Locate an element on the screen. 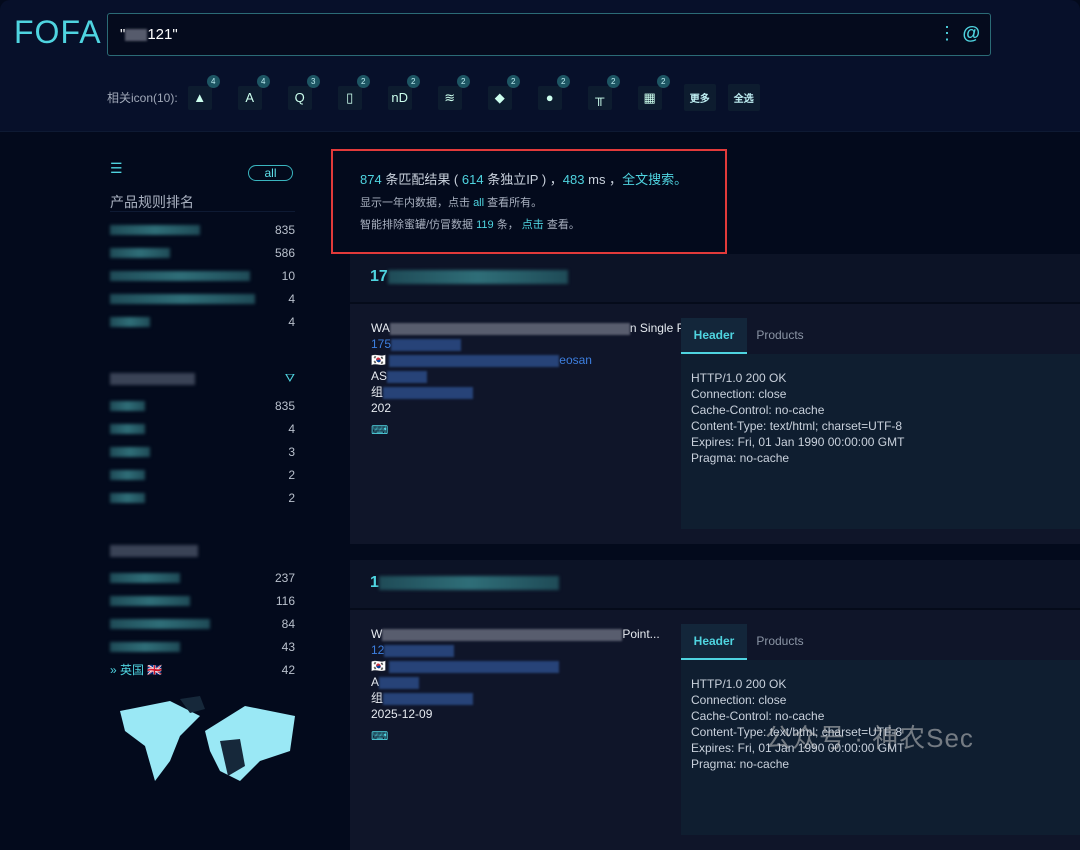 This screenshot has height=850, width=1080. all-button: all is located at coordinates (270, 173).